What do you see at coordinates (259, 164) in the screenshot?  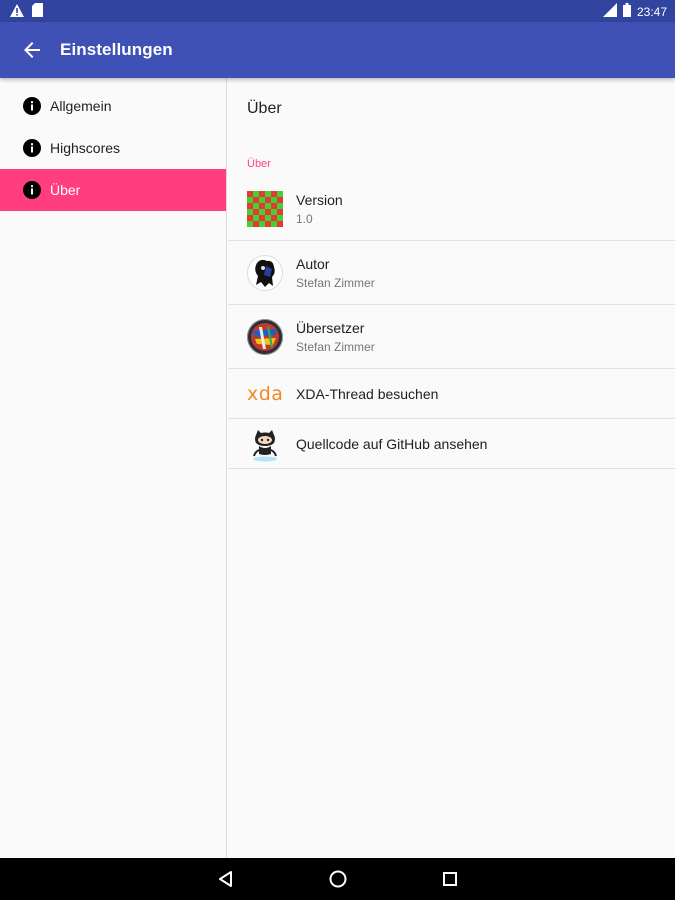 I see `section-label: Über` at bounding box center [259, 164].